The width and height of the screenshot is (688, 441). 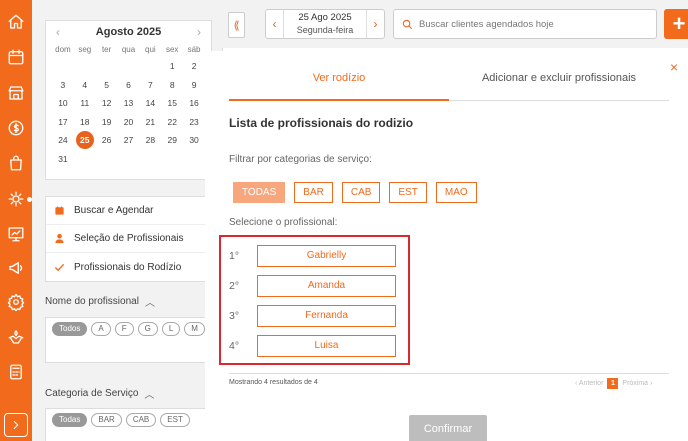 I want to click on selected-day: 25, so click(x=84, y=140).